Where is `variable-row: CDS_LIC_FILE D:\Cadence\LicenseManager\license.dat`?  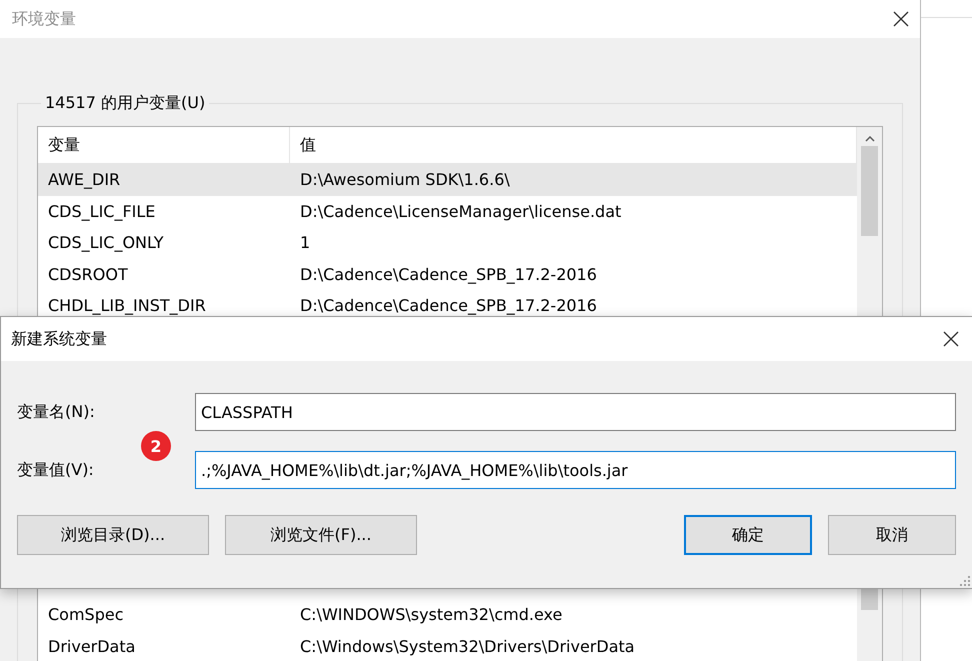 variable-row: CDS_LIC_FILE D:\Cadence\LicenseManager\license.dat is located at coordinates (447, 211).